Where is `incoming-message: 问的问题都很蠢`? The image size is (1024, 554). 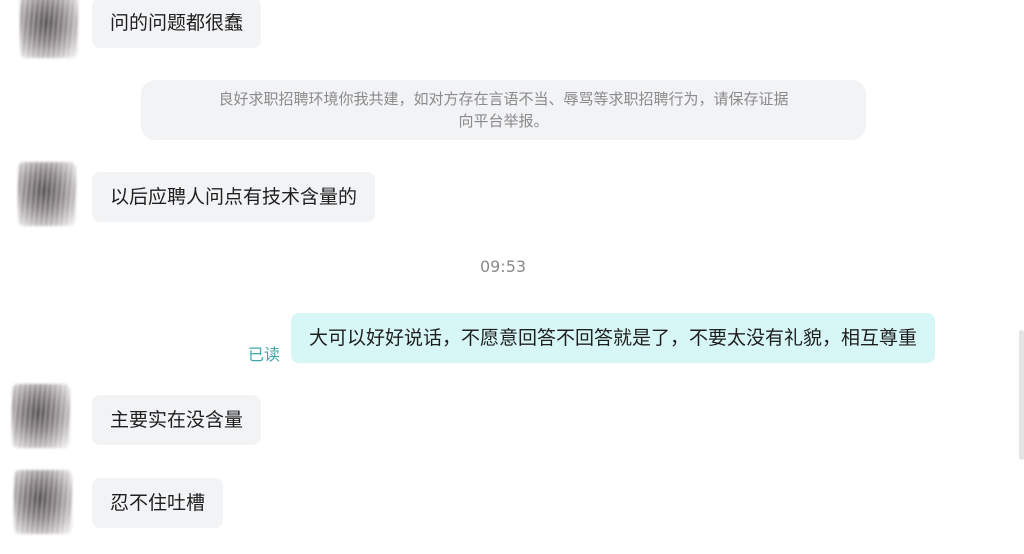
incoming-message: 问的问题都很蠢 is located at coordinates (177, 24).